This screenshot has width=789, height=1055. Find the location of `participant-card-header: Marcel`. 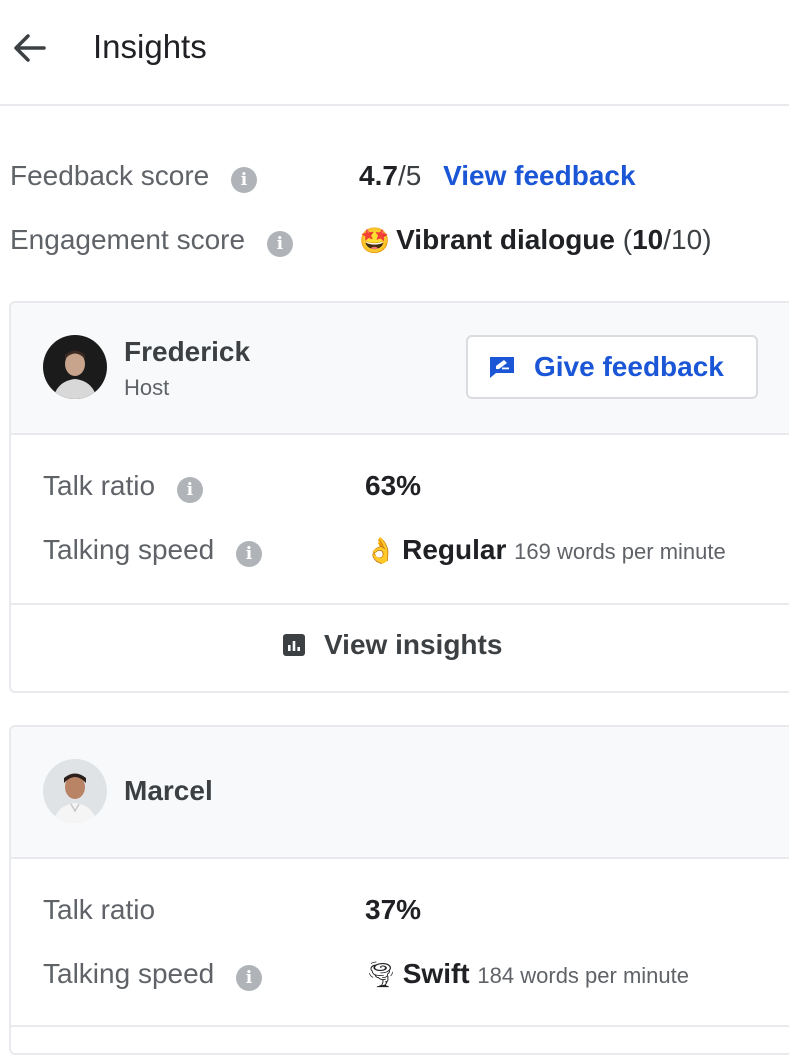

participant-card-header: Marcel is located at coordinates (400, 793).